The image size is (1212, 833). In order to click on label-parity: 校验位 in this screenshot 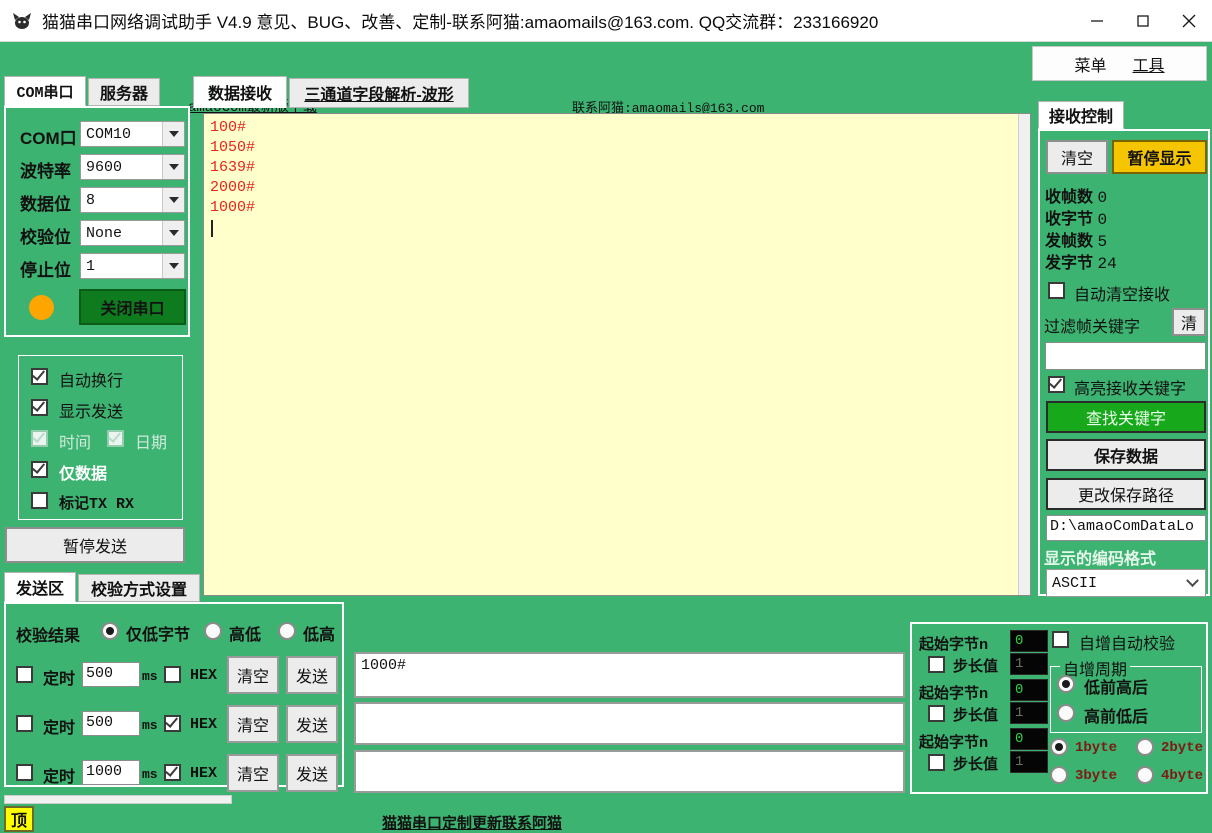, I will do `click(45, 237)`.